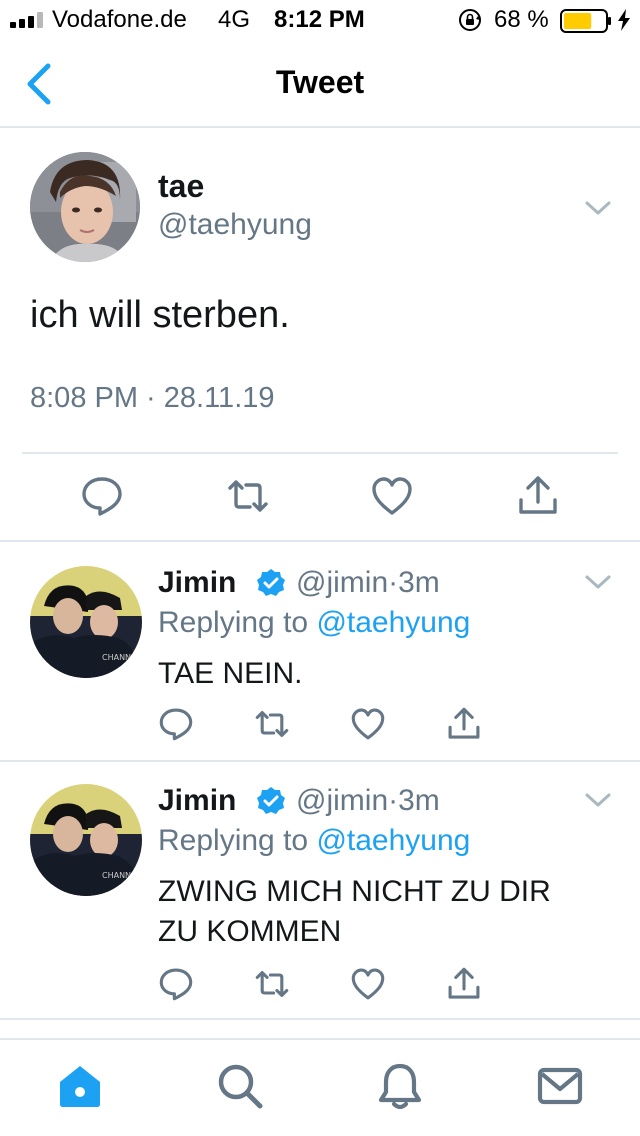 The image size is (640, 1136). I want to click on battery-percent: 68 %, so click(521, 19).